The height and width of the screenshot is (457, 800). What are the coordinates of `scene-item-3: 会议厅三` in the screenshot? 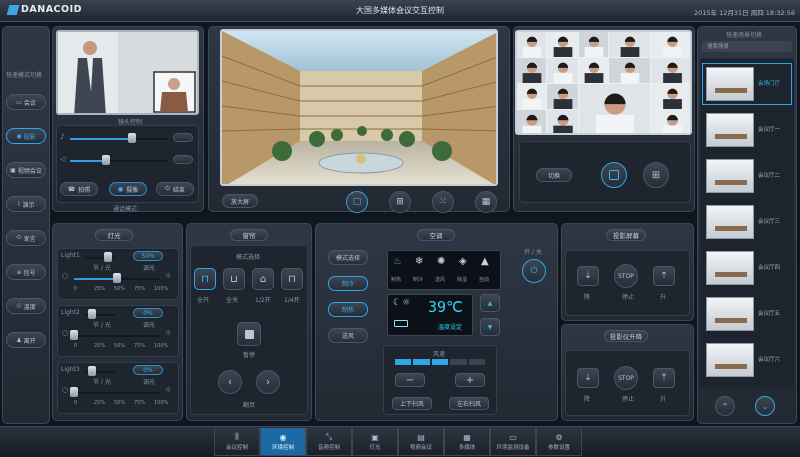 It's located at (747, 222).